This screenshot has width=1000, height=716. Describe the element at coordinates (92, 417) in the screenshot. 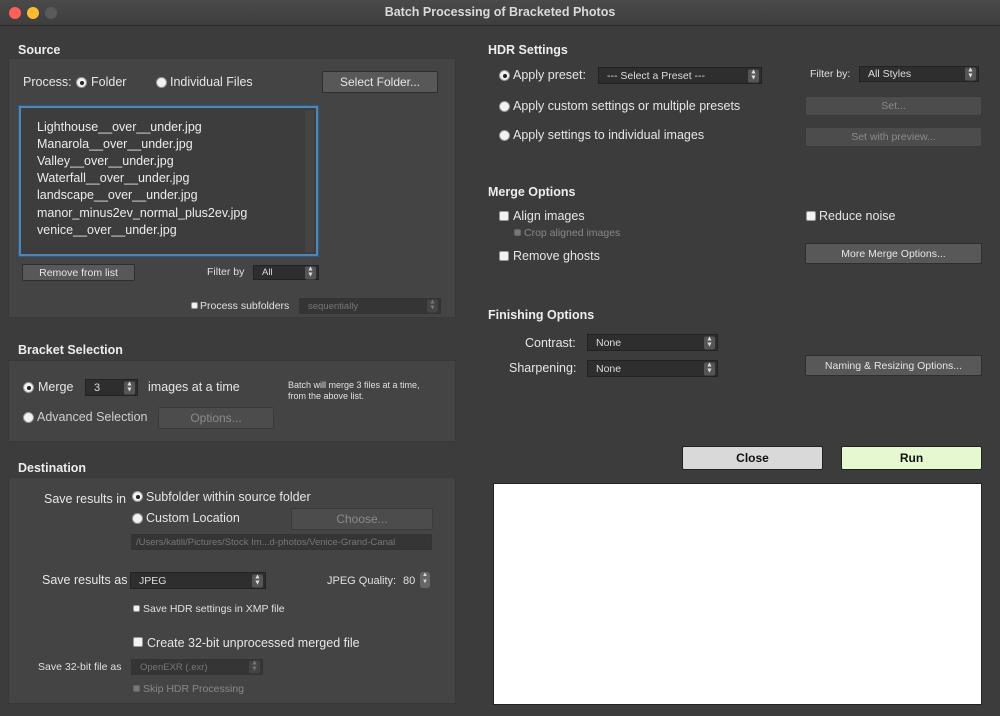

I see `advanced-selection-label: Advanced Selection` at that location.